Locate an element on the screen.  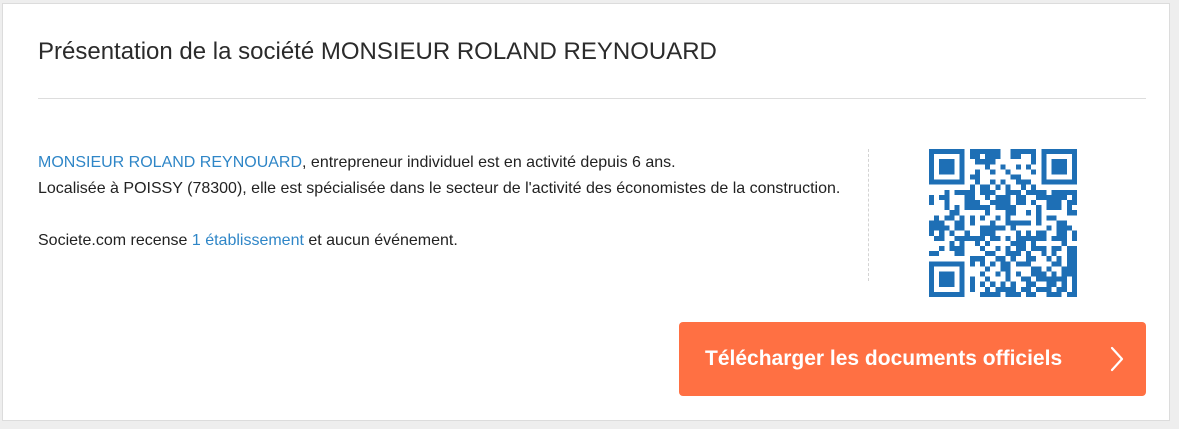
company-name-link: MONSIEUR ROLAND REYNOUARD is located at coordinates (170, 162).